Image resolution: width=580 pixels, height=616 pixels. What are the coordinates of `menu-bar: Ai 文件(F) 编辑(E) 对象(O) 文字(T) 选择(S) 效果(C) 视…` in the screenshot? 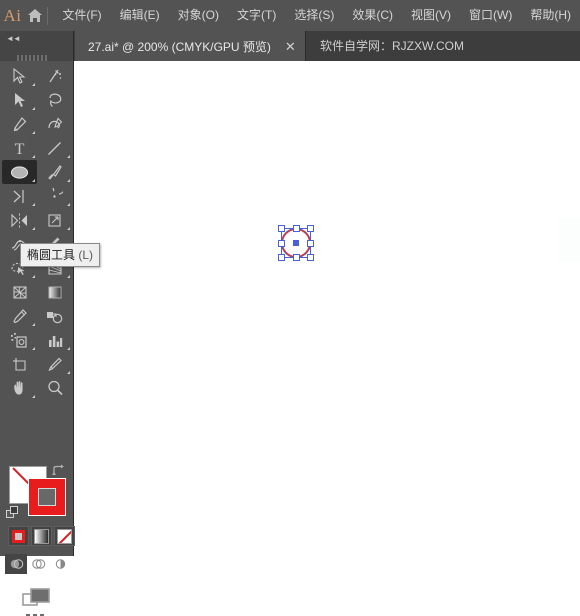 It's located at (290, 15).